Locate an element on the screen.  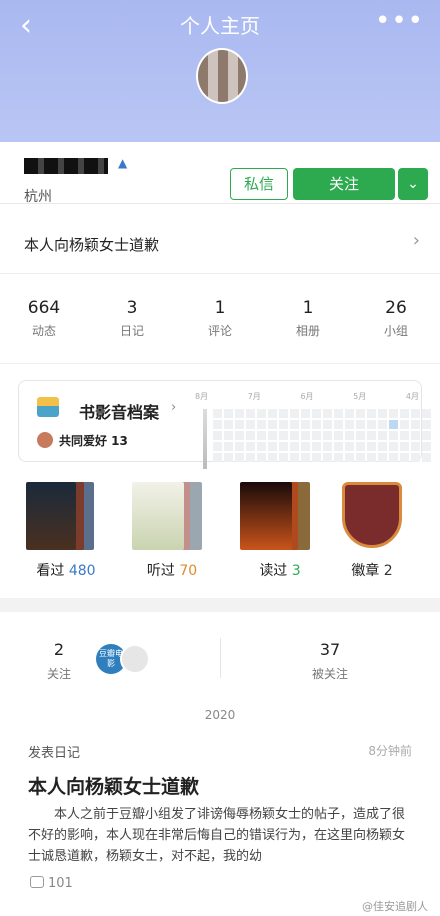
comments-button: 101 is located at coordinates (51, 883).